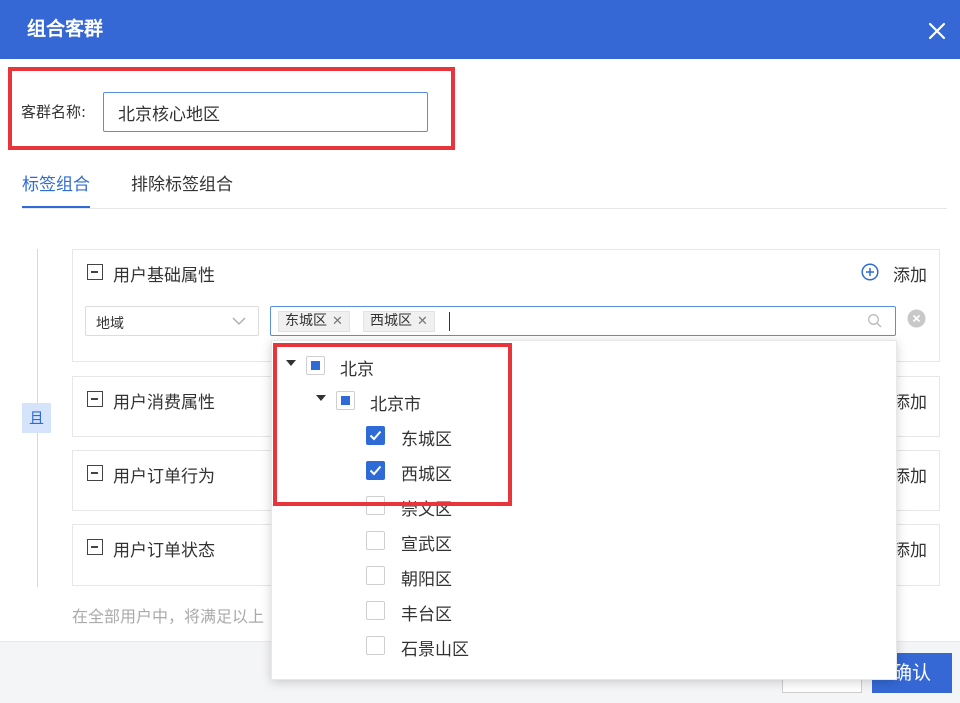 The image size is (960, 703). Describe the element at coordinates (168, 616) in the screenshot. I see `summary-text: 在全部用户中，将满足以上` at that location.